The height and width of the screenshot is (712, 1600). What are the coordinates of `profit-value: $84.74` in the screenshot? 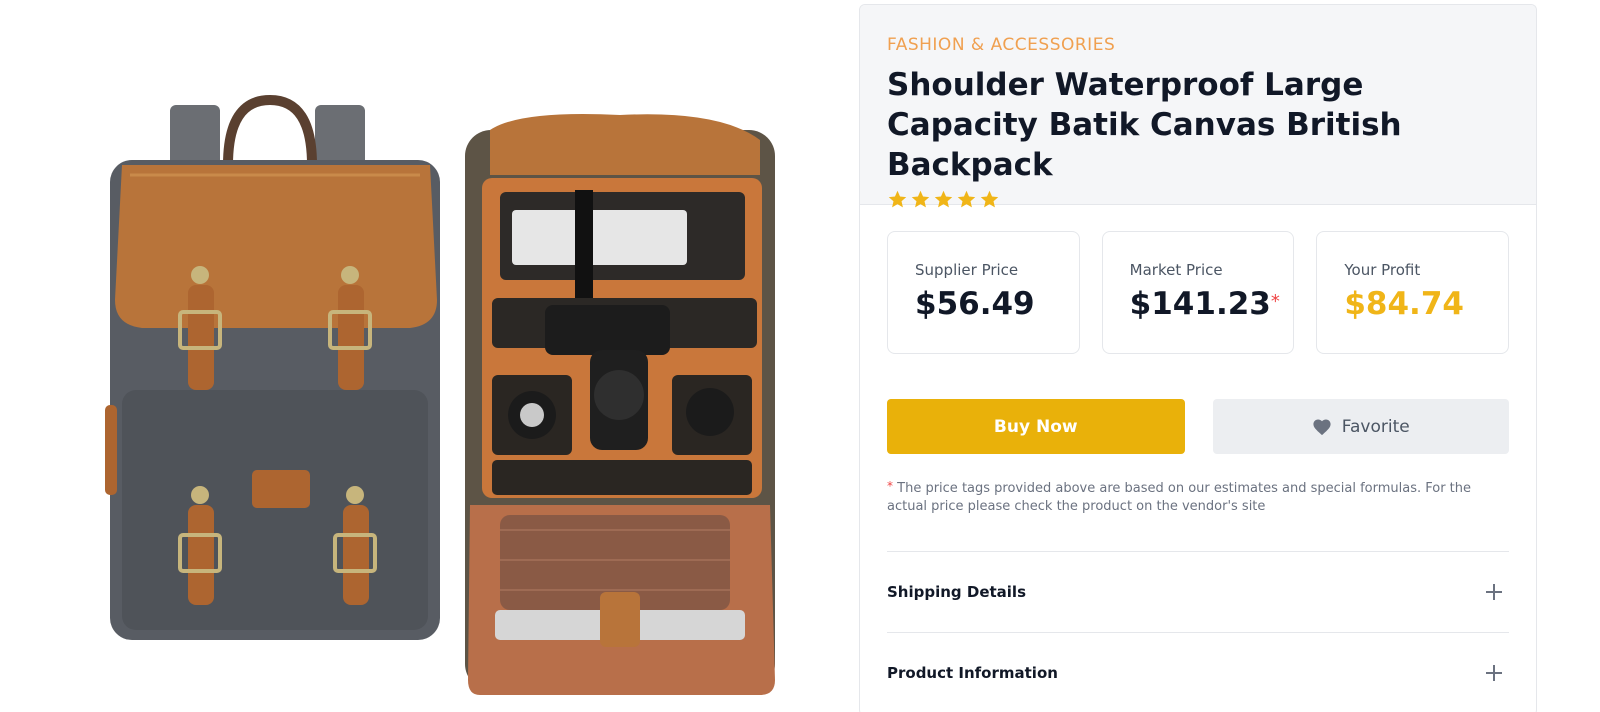 It's located at (1404, 304).